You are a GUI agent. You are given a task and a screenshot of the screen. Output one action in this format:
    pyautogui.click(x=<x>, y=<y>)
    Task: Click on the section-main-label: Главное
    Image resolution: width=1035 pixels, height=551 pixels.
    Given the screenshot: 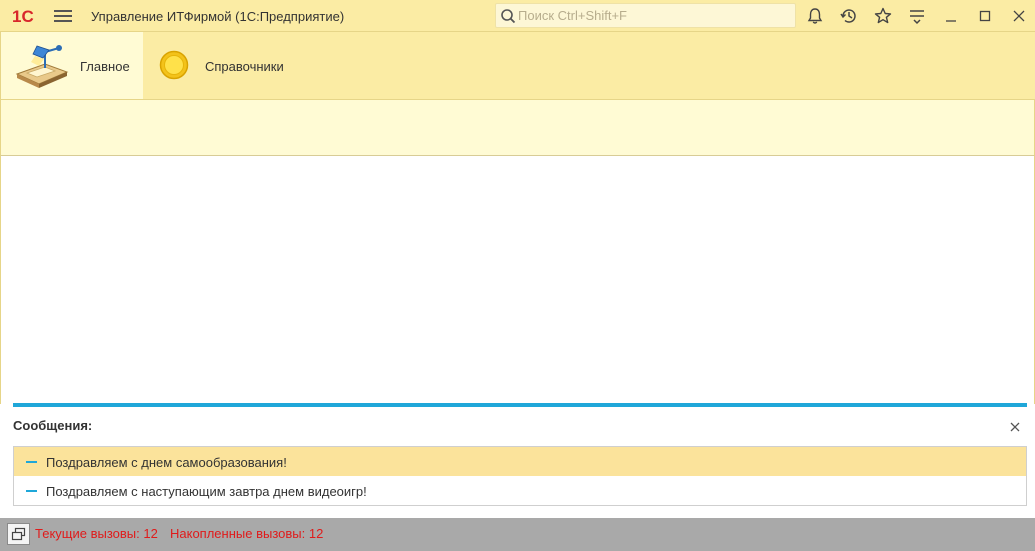 What is the action you would take?
    pyautogui.click(x=105, y=66)
    